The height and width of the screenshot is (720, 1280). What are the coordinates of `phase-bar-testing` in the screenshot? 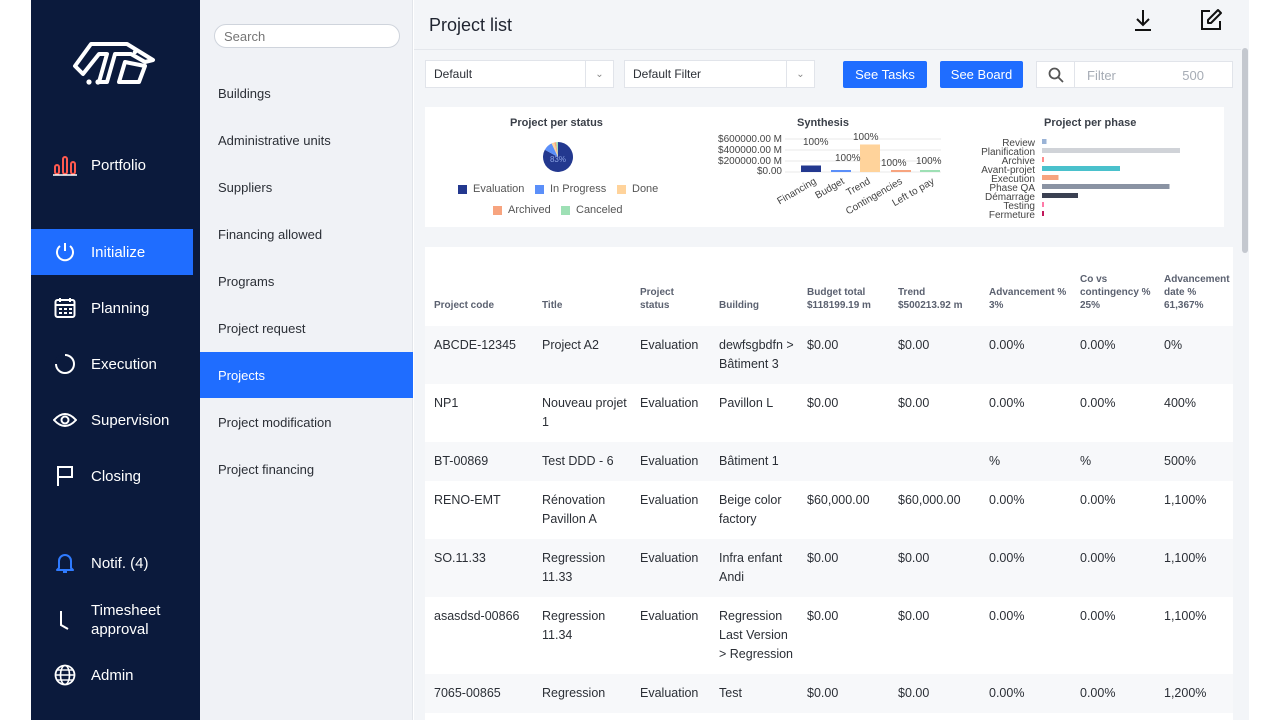 It's located at (1043, 204).